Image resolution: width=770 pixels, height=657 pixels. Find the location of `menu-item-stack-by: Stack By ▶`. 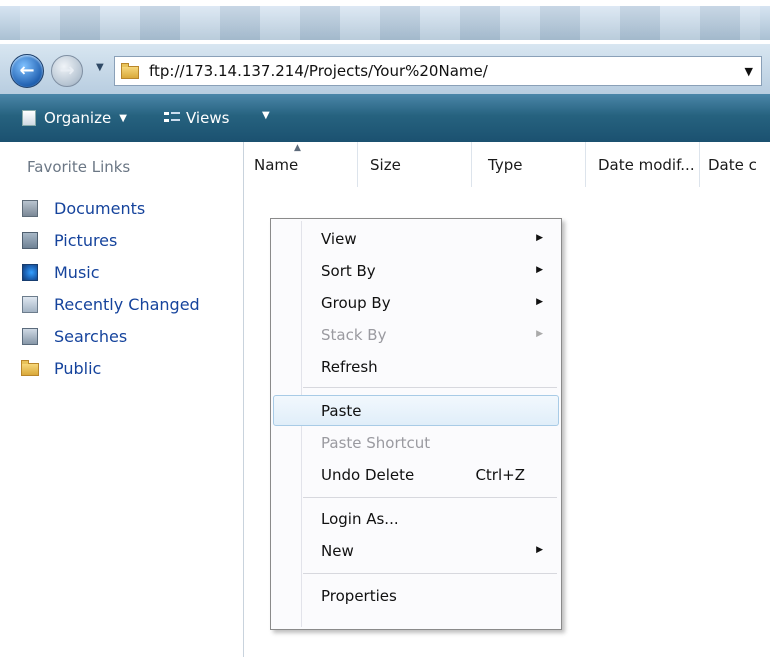

menu-item-stack-by: Stack By ▶ is located at coordinates (416, 334).